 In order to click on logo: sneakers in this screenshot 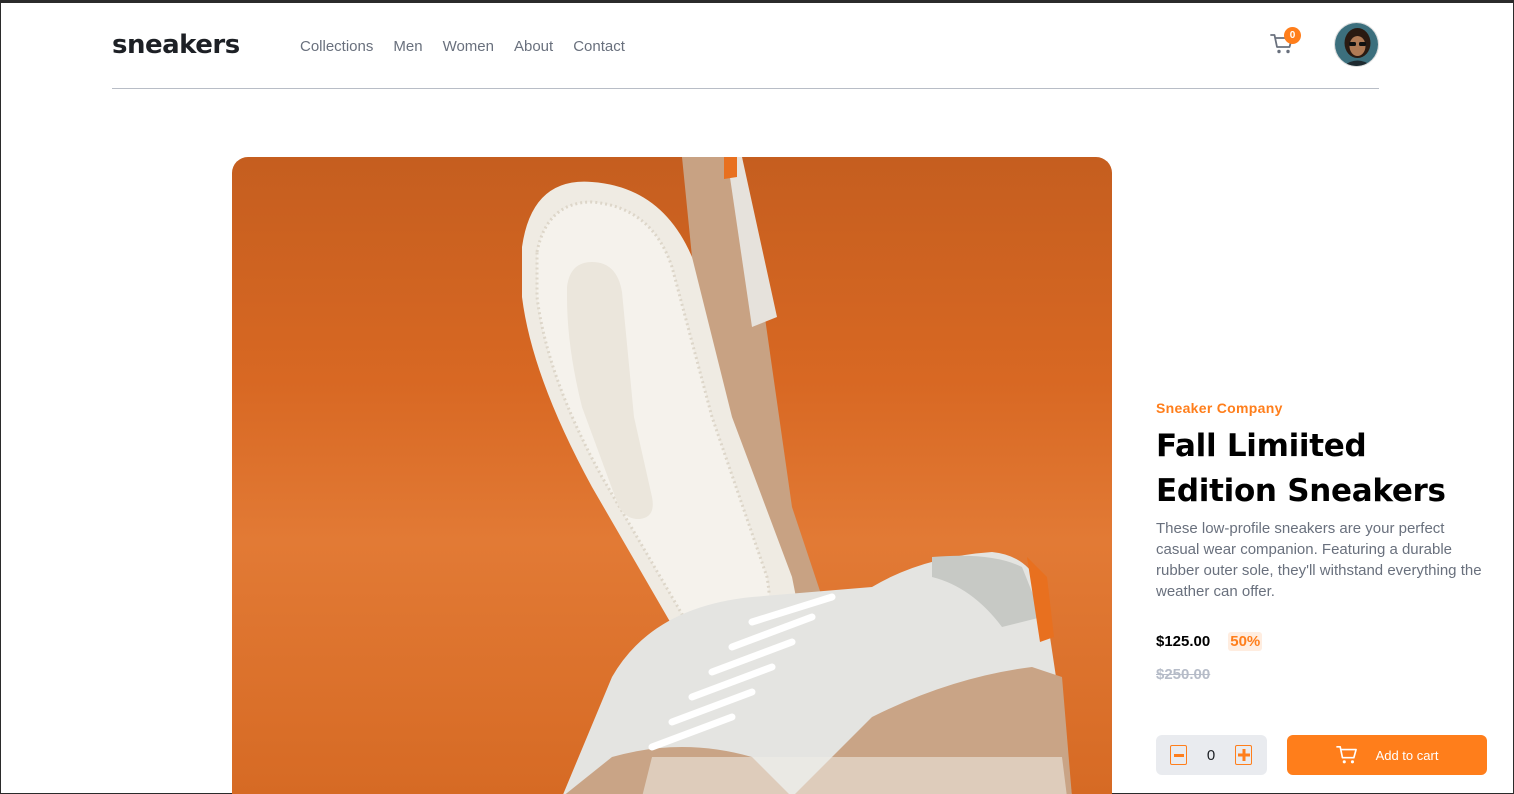, I will do `click(176, 45)`.